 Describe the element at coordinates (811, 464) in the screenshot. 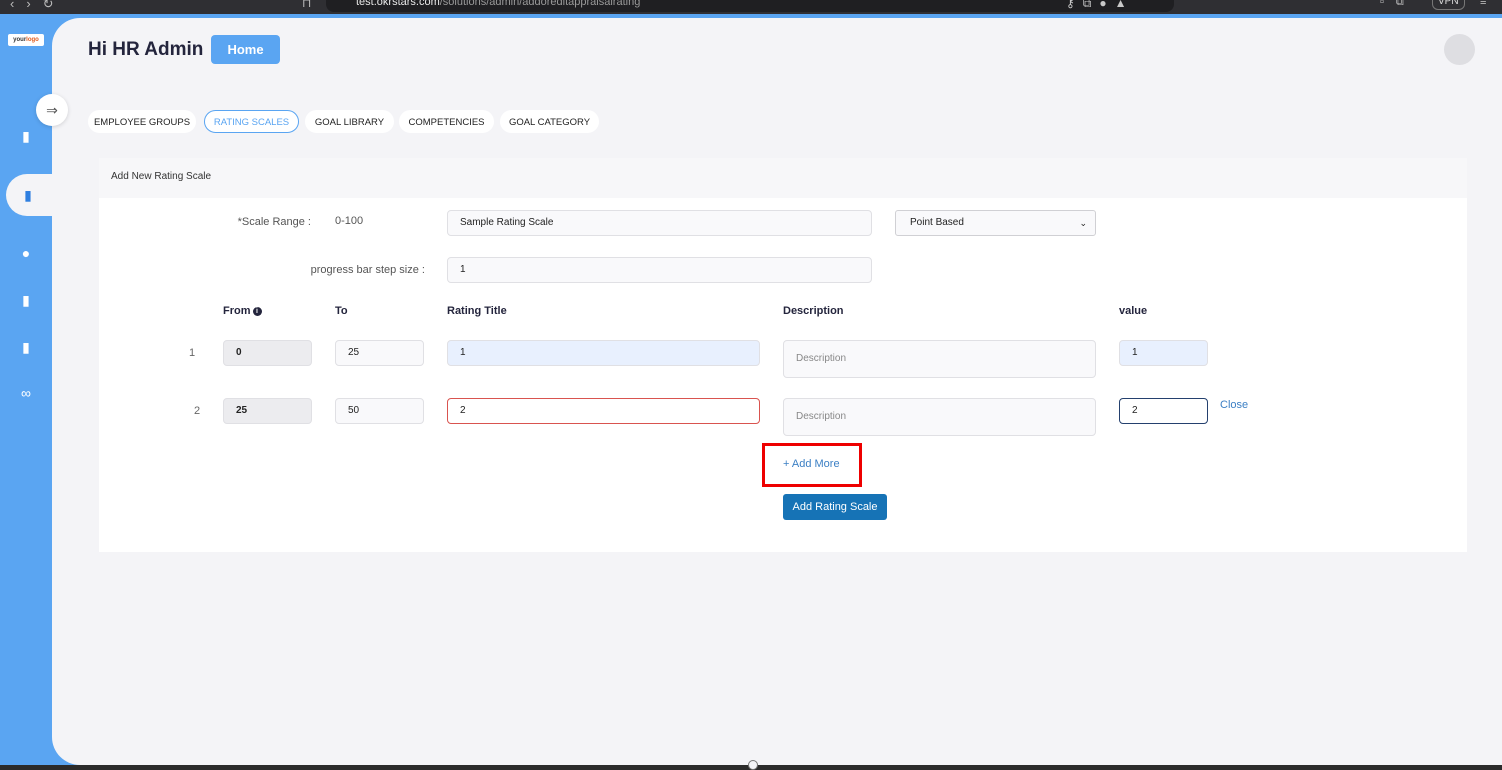

I see `add-more-link: + Add More` at that location.